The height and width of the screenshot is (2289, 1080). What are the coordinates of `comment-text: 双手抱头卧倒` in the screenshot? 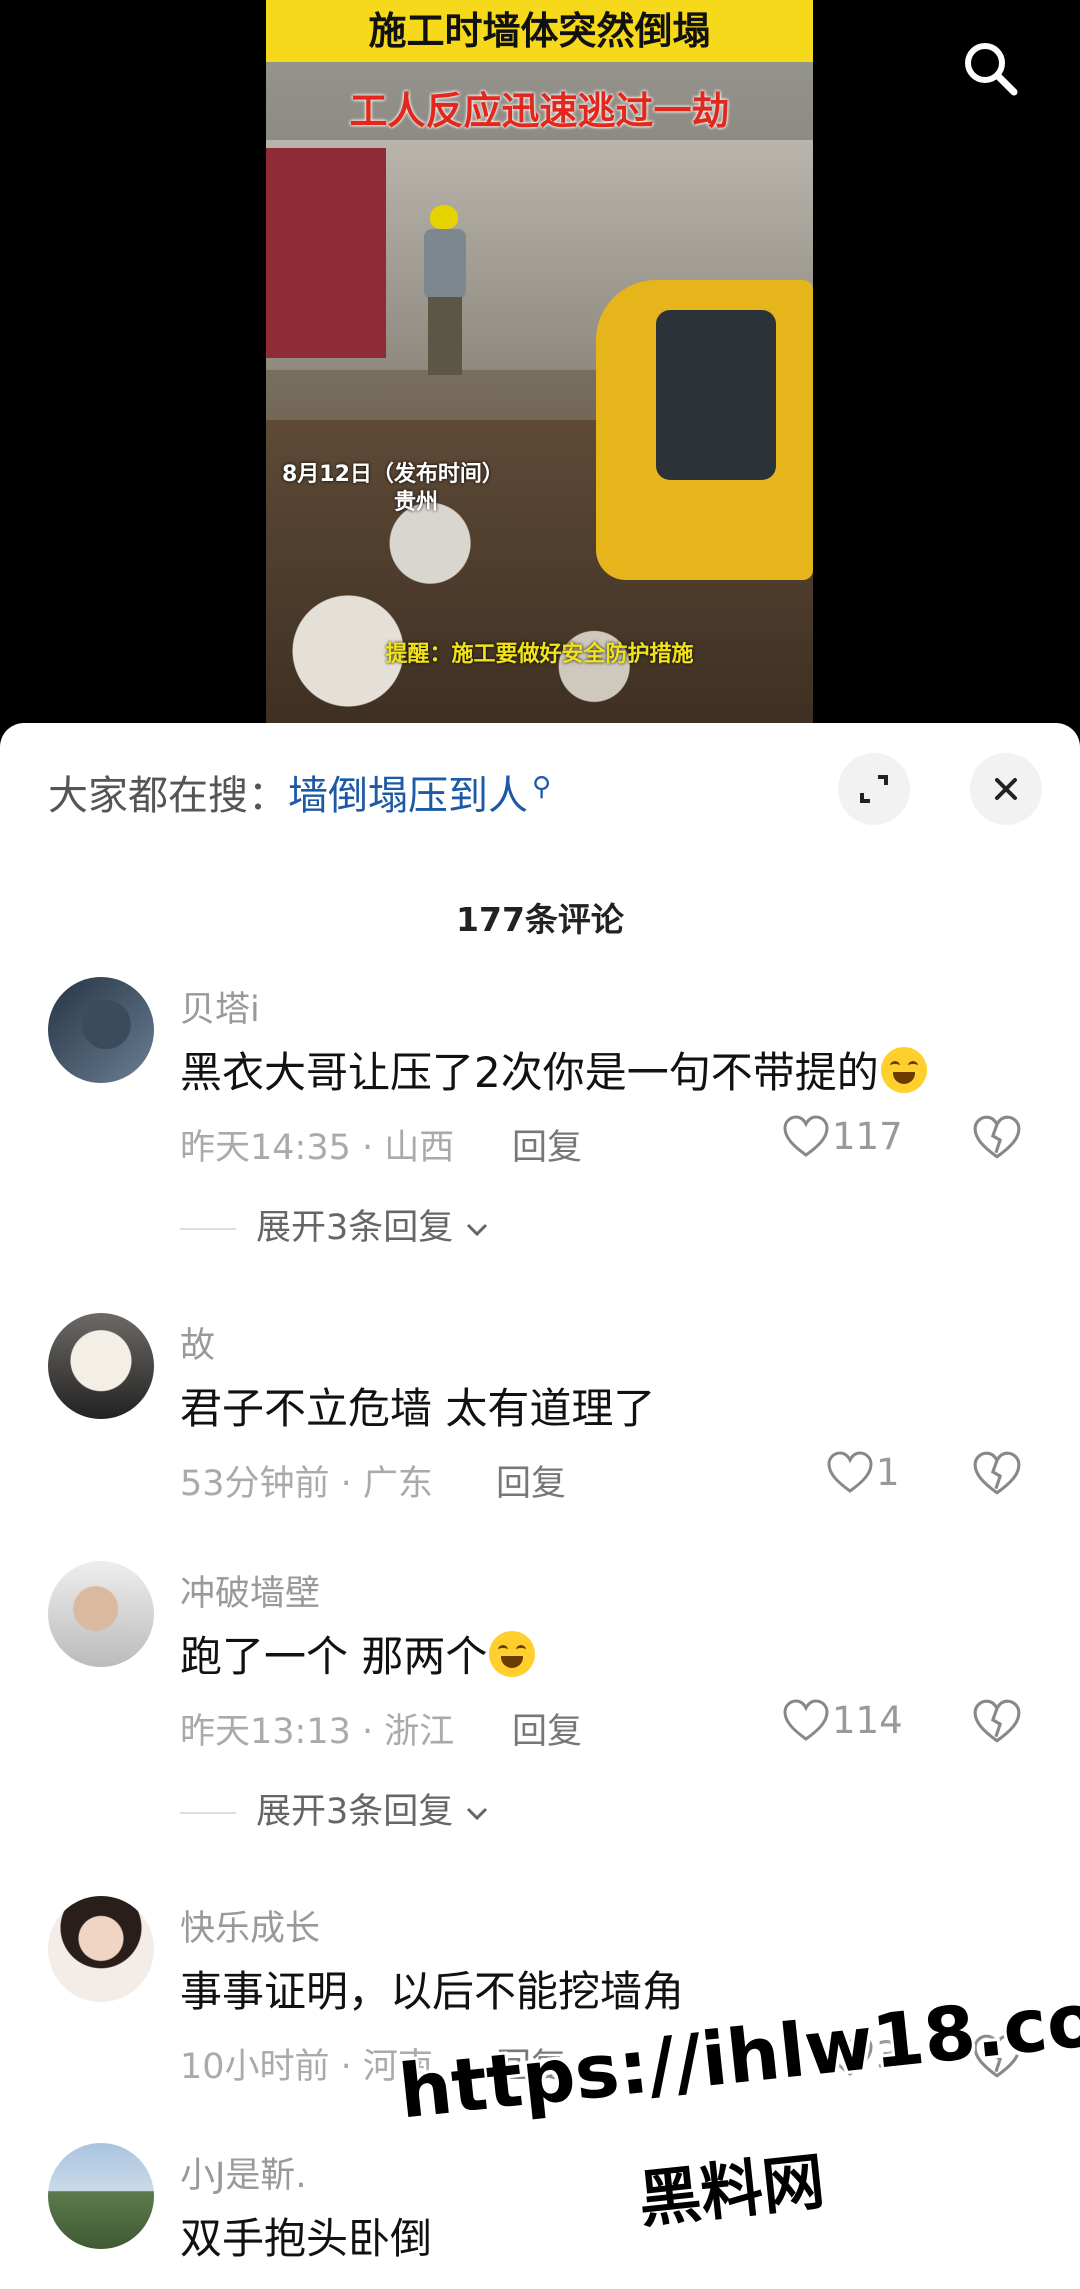 It's located at (306, 2238).